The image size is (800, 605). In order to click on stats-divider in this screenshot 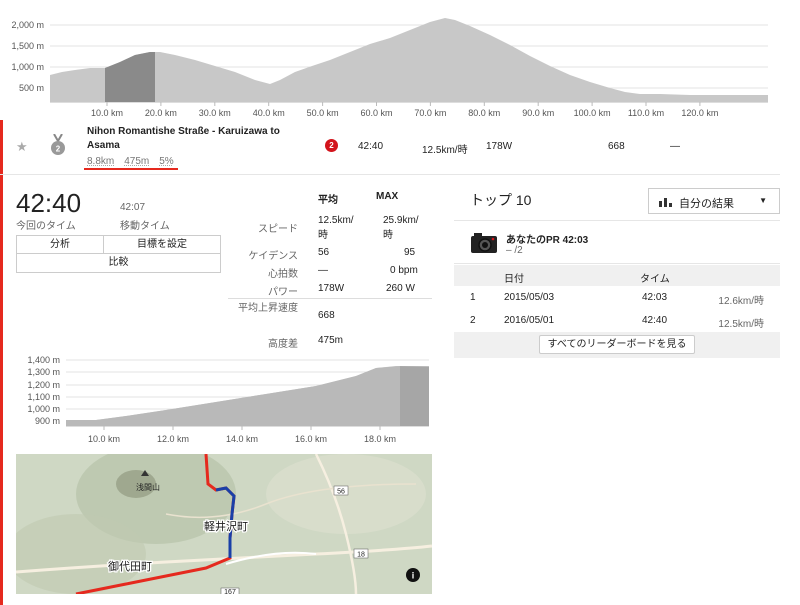, I will do `click(330, 298)`.